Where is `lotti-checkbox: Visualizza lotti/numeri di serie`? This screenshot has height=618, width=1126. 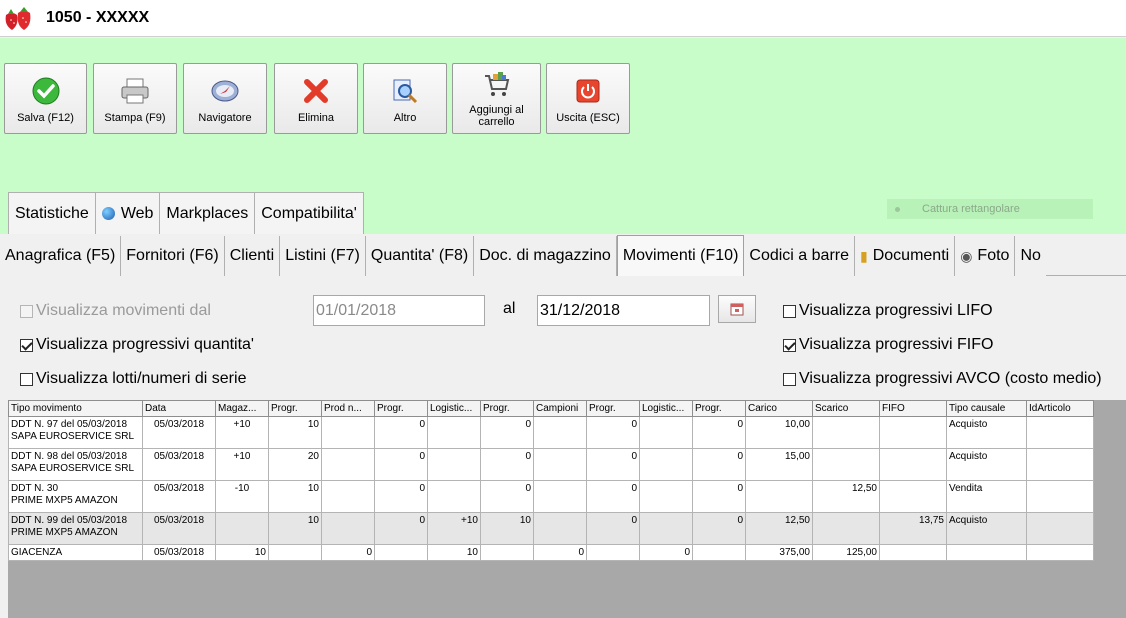 lotti-checkbox: Visualizza lotti/numeri di serie is located at coordinates (133, 379).